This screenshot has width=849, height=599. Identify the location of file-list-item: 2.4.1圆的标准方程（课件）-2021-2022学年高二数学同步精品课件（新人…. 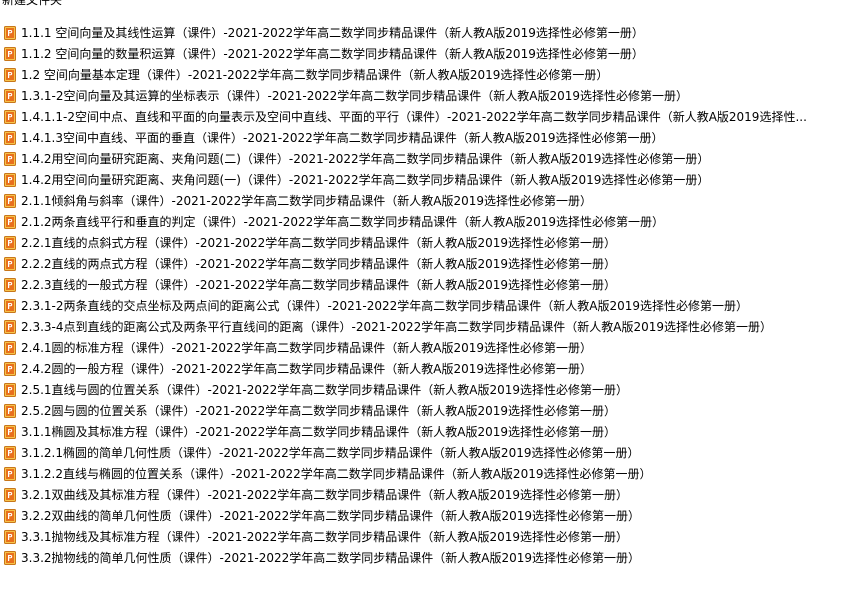
(424, 347).